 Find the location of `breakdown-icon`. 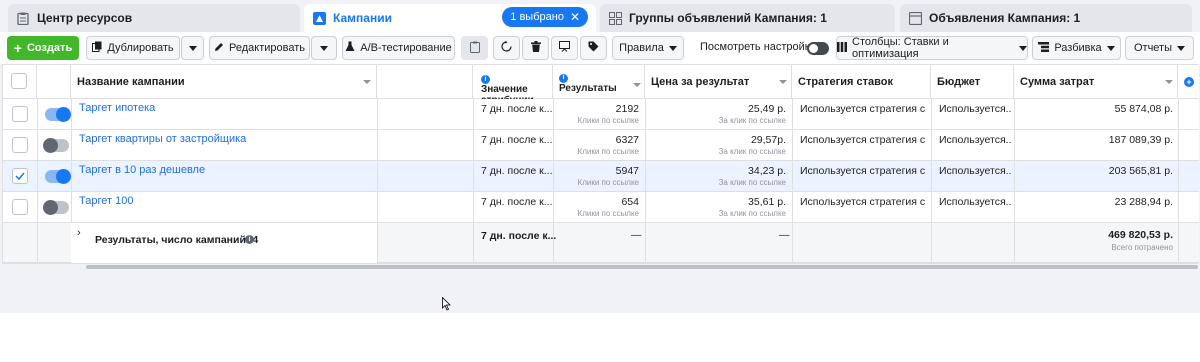

breakdown-icon is located at coordinates (1044, 48).